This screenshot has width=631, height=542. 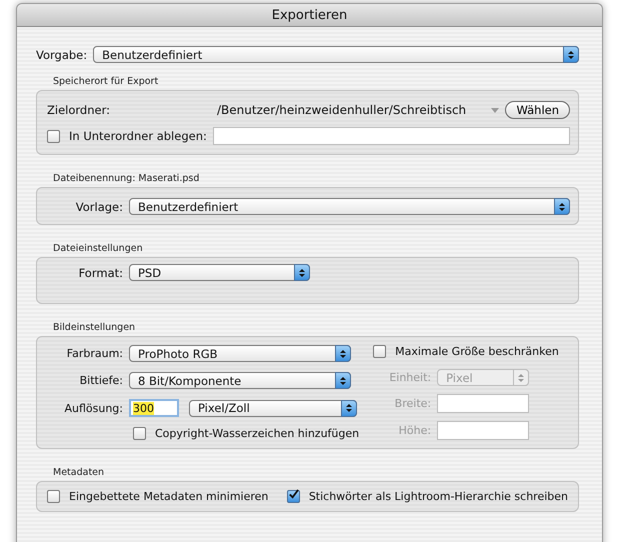 I want to click on checkbox-label: Maximale Größe beschränken, so click(x=477, y=351).